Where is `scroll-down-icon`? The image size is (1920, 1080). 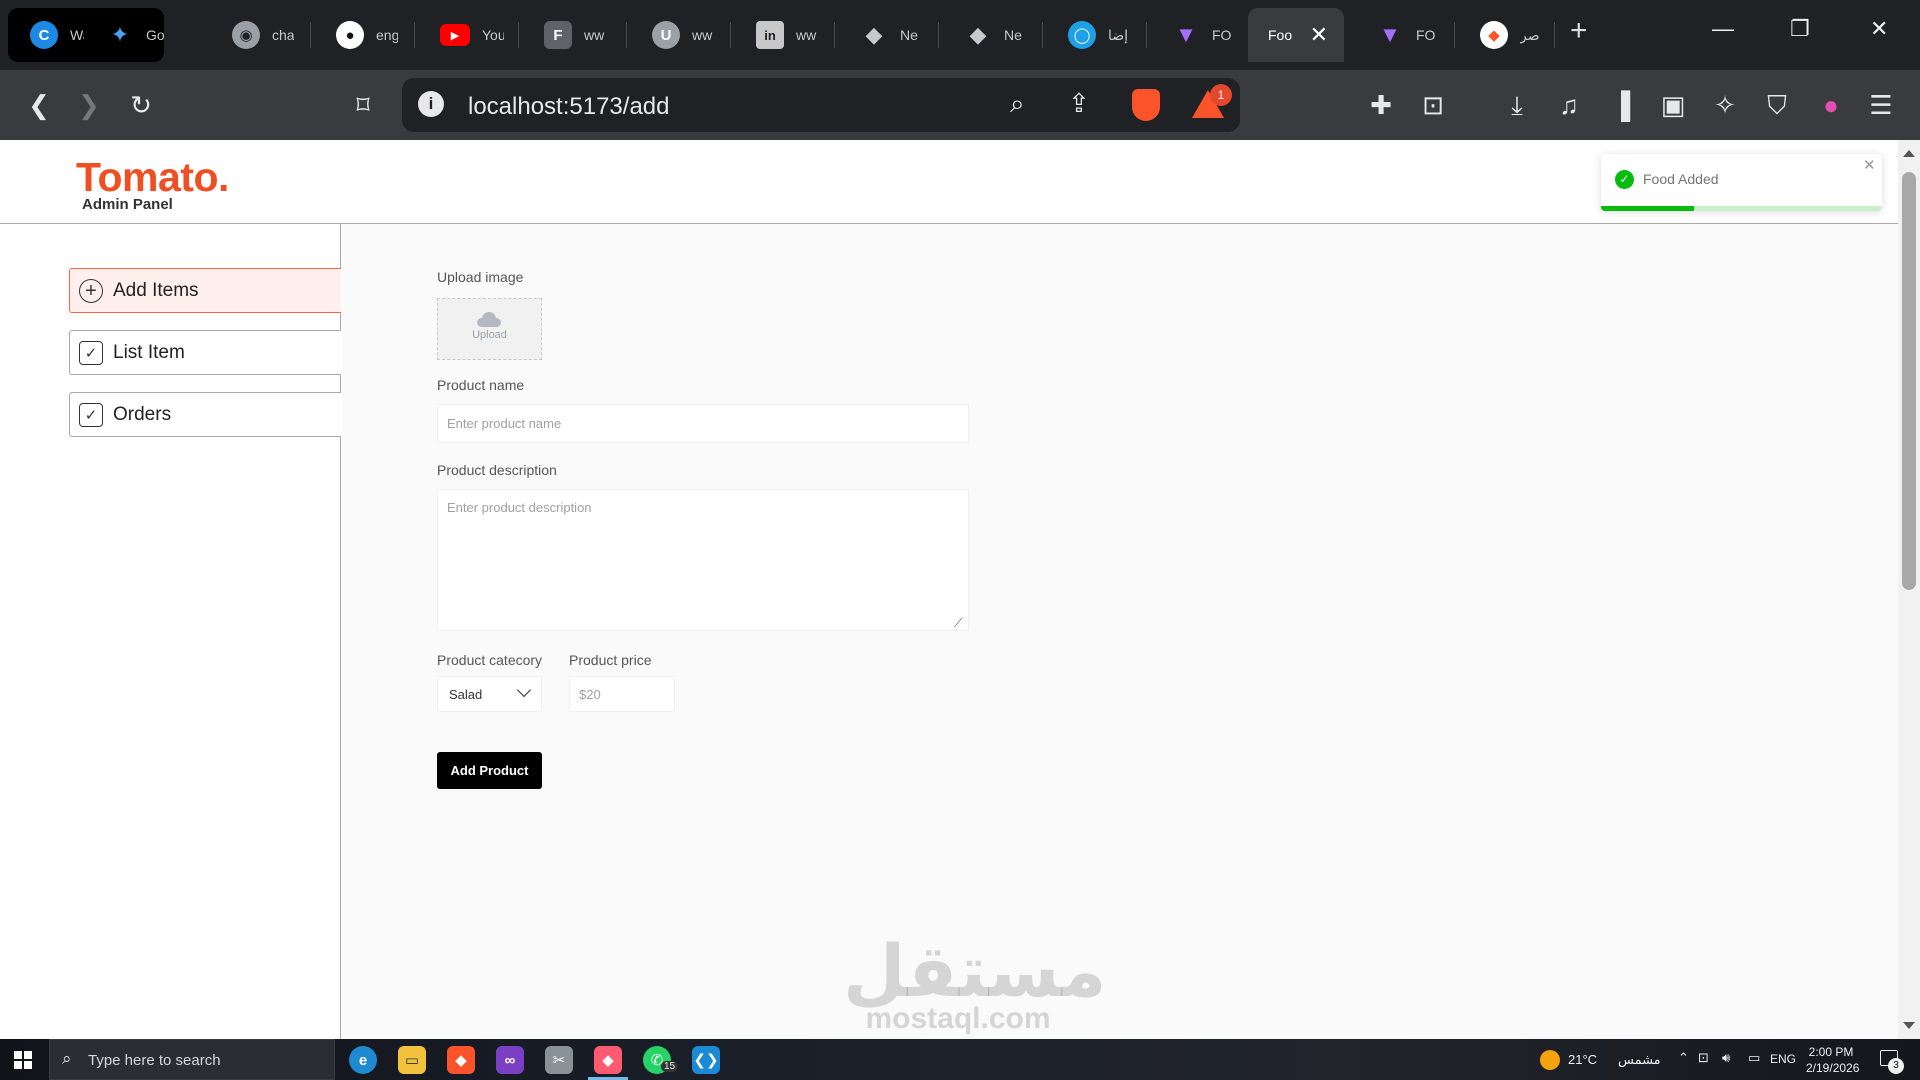 scroll-down-icon is located at coordinates (1909, 1025).